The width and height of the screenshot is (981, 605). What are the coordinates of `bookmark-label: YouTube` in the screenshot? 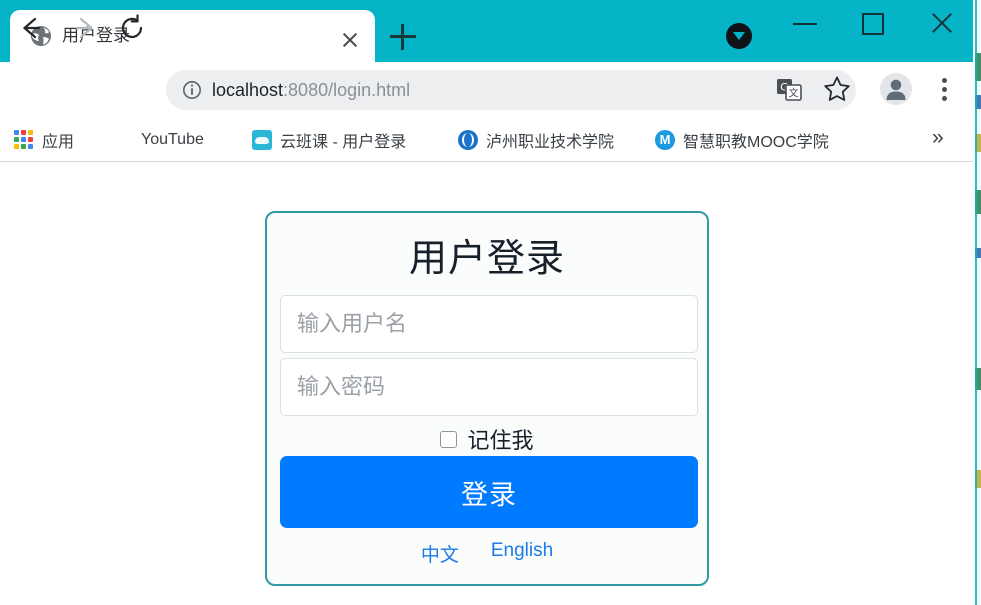 It's located at (172, 139).